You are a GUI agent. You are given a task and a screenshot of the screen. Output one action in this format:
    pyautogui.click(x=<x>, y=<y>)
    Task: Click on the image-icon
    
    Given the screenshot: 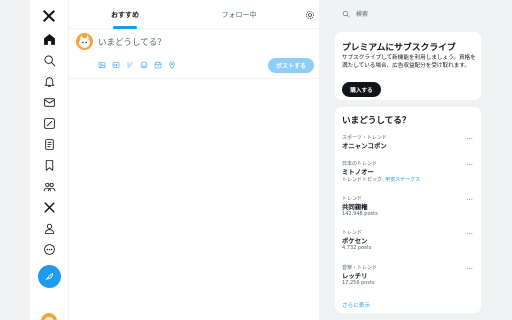 What is the action you would take?
    pyautogui.click(x=102, y=65)
    